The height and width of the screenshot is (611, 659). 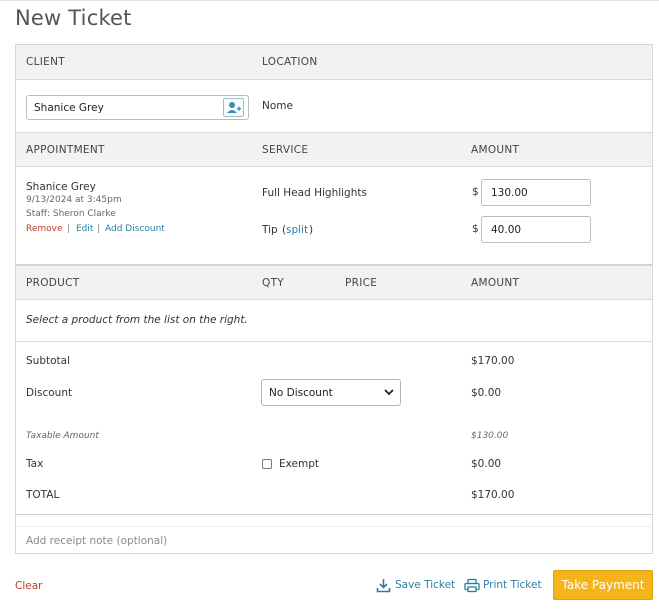 What do you see at coordinates (73, 18) in the screenshot?
I see `page-title: New Ticket` at bounding box center [73, 18].